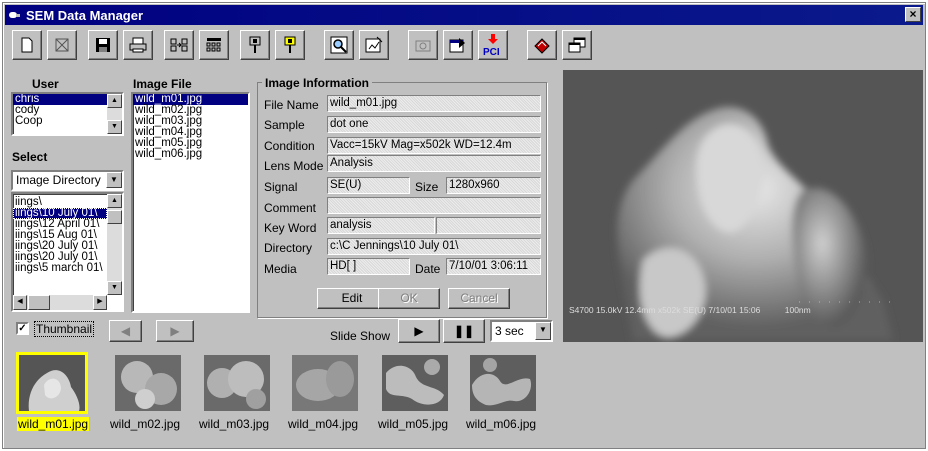 Image resolution: width=928 pixels, height=451 pixels. I want to click on zoom-button, so click(339, 45).